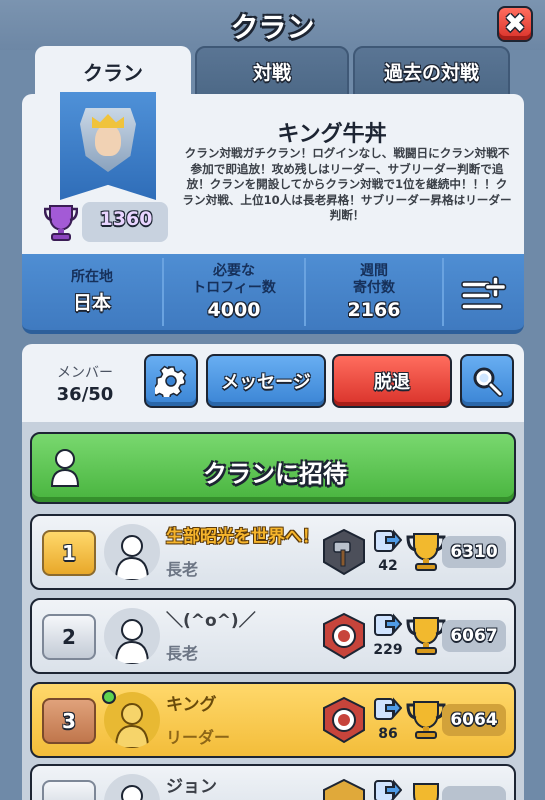 The image size is (545, 800). I want to click on clan-trophy-value: 1360, so click(126, 219).